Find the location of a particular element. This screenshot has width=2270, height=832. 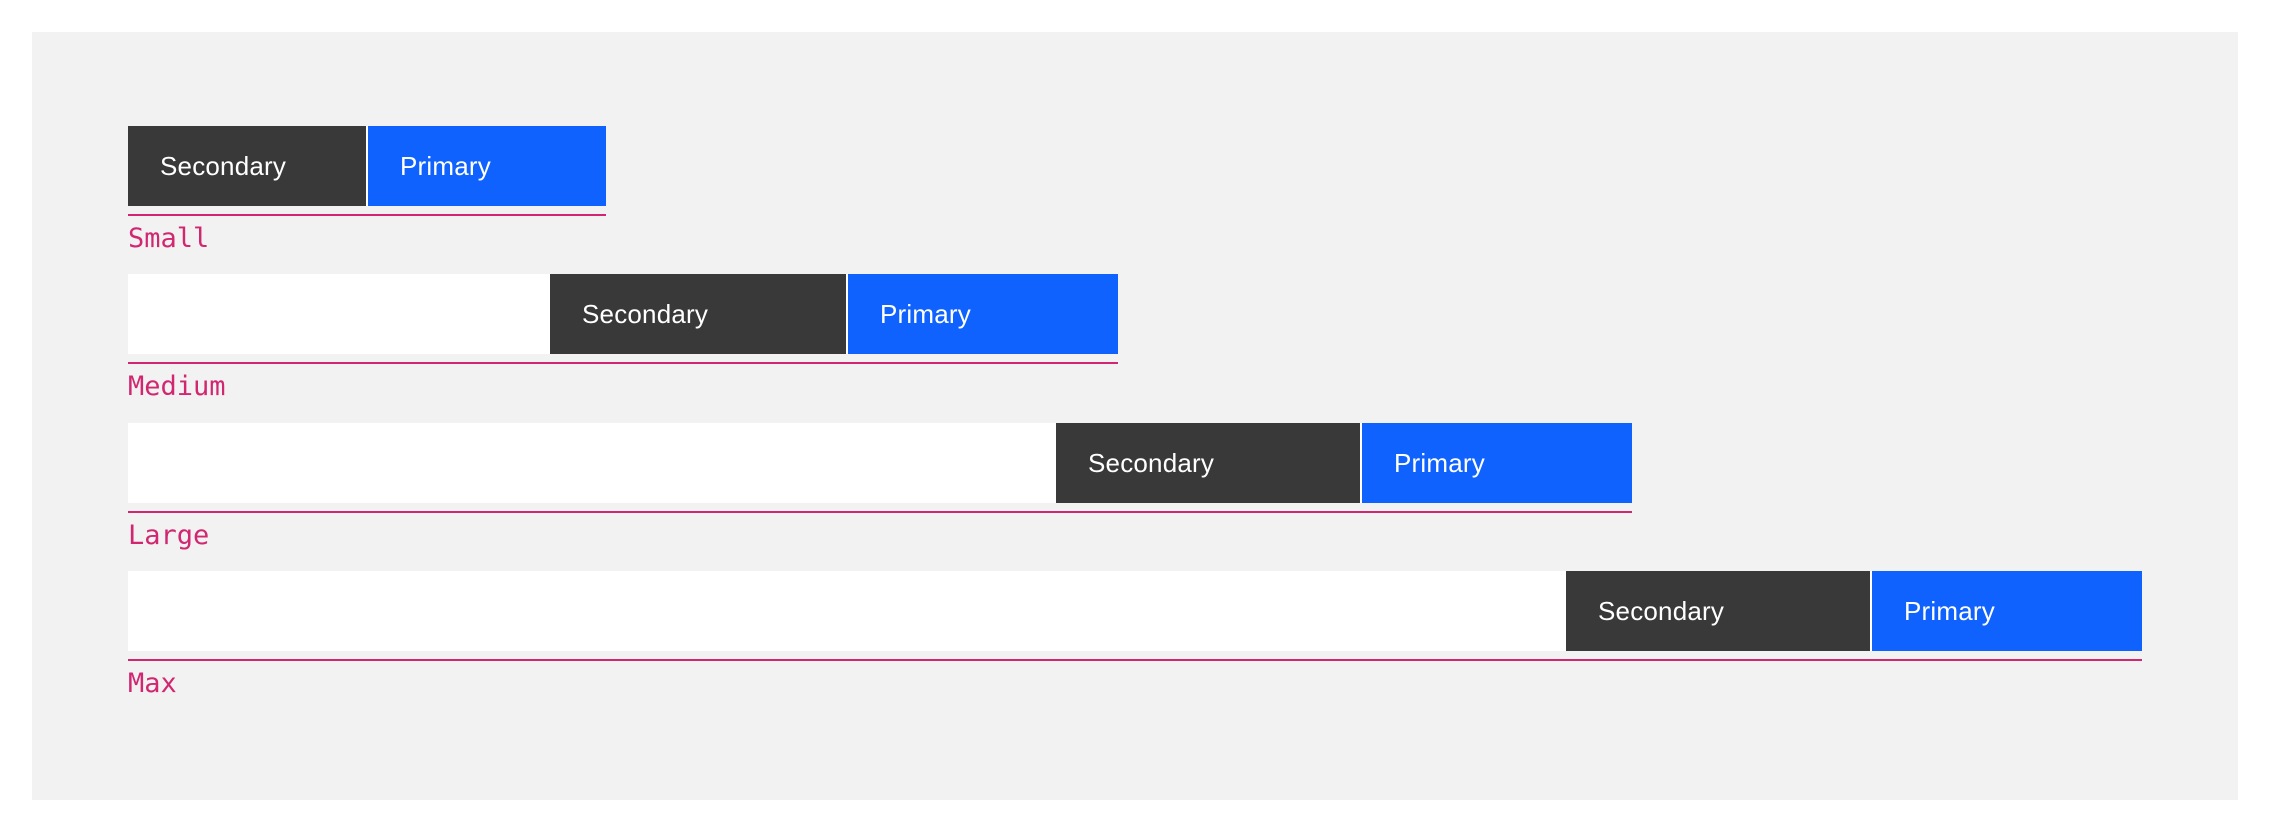

button-set-medium: Secondary Primary Medium is located at coordinates (623, 338).